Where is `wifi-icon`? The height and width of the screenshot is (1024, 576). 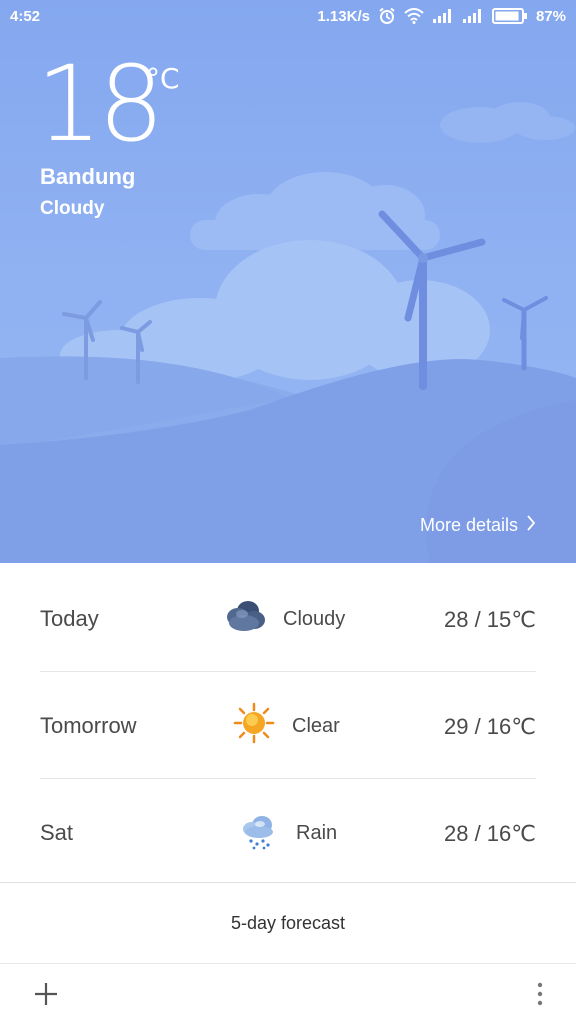 wifi-icon is located at coordinates (414, 16).